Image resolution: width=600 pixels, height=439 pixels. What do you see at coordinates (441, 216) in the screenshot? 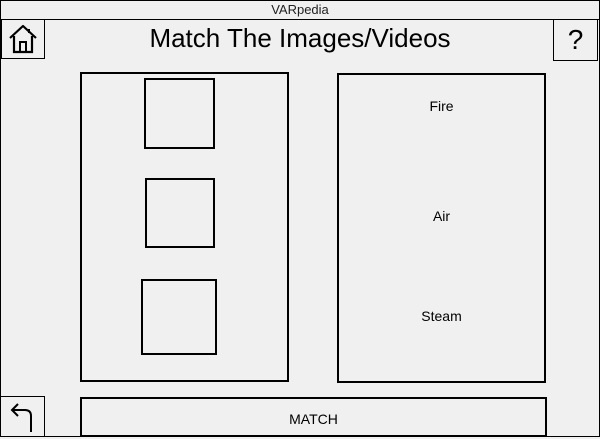
I see `word-option-air: Air` at bounding box center [441, 216].